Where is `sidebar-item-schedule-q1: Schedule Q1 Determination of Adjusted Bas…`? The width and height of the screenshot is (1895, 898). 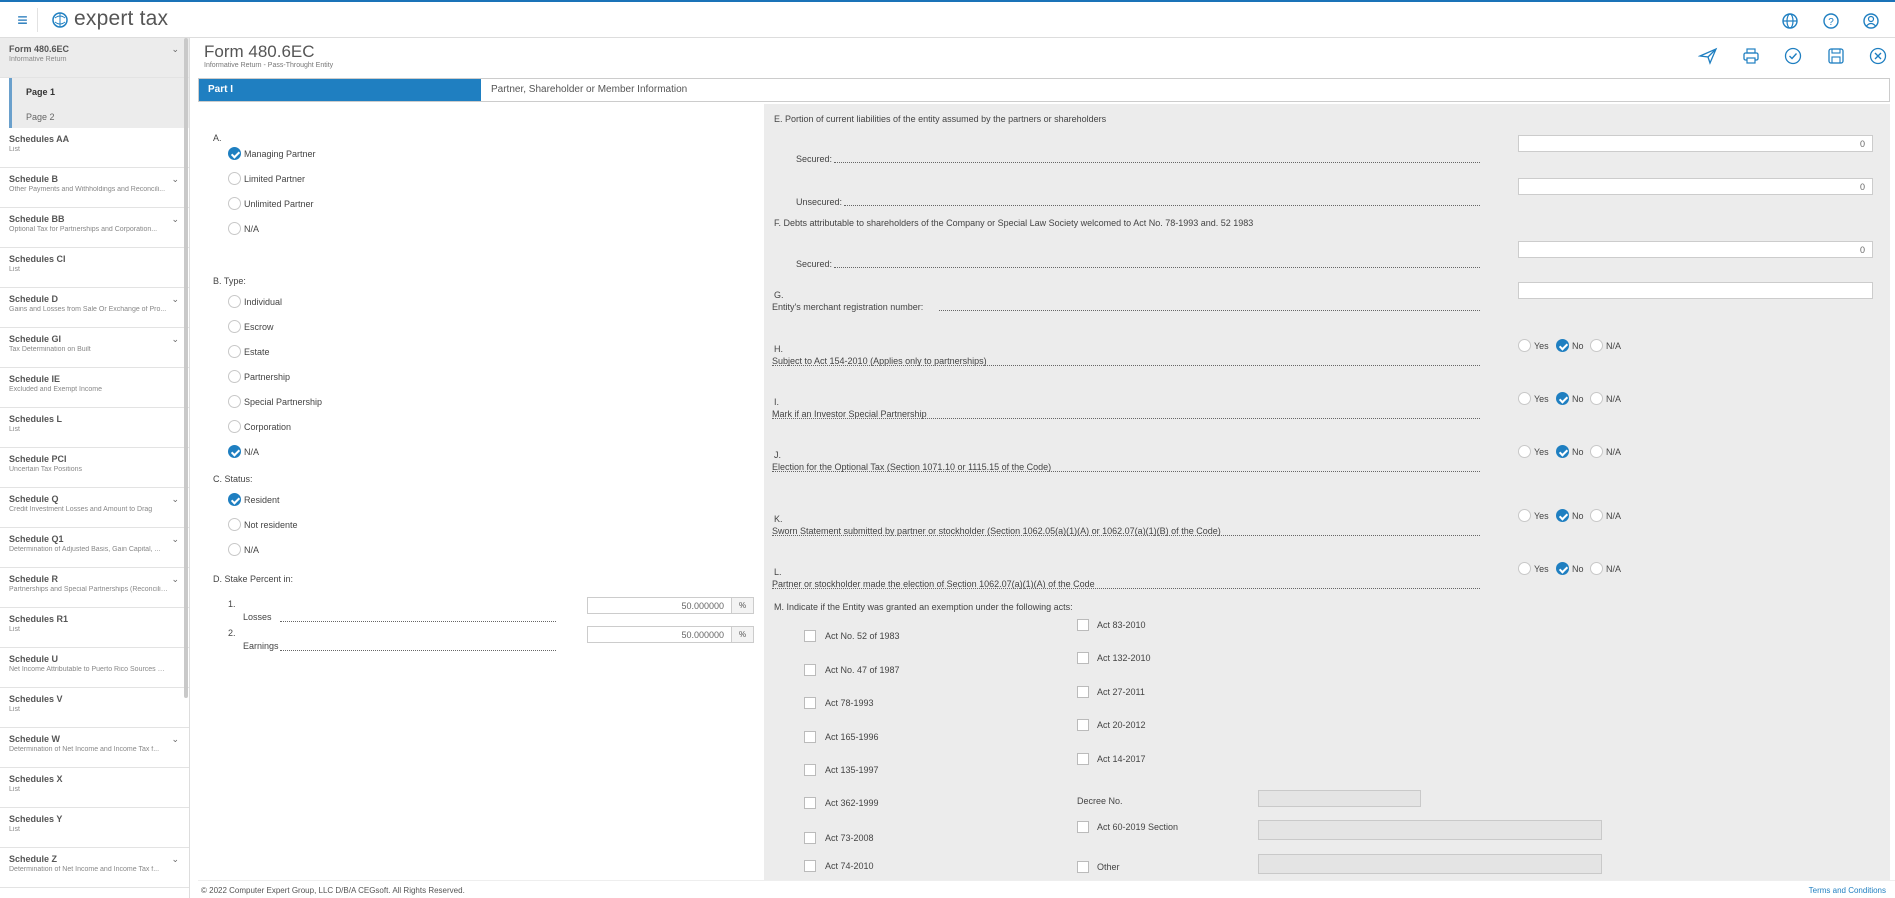 sidebar-item-schedule-q1: Schedule Q1 Determination of Adjusted Bas… is located at coordinates (94, 548).